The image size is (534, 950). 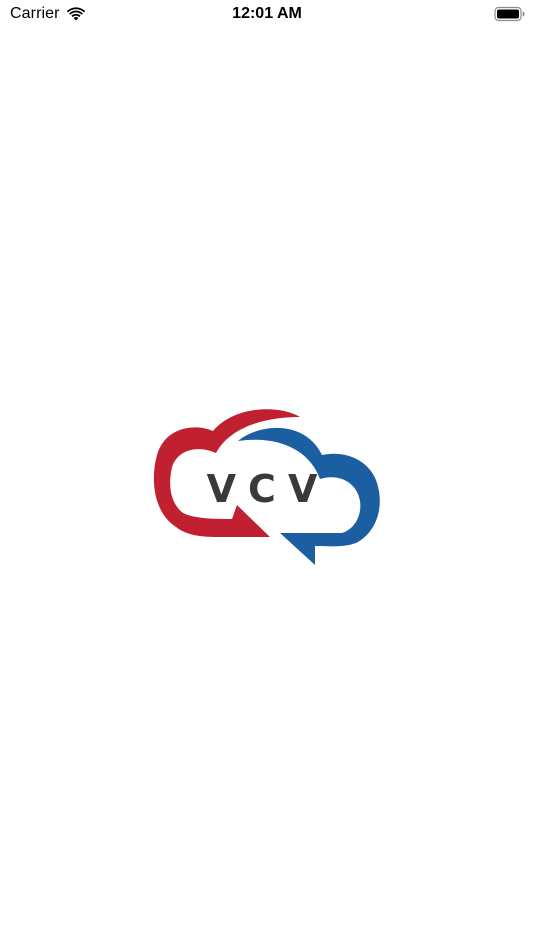 I want to click on battery-icon, so click(x=509, y=14).